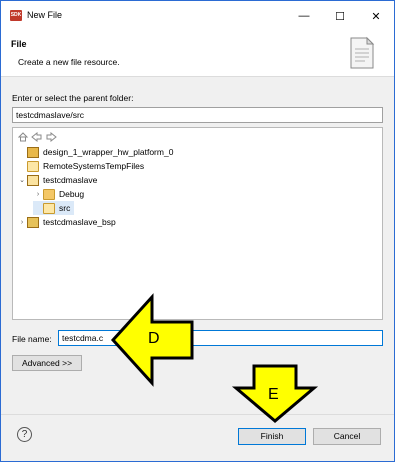  What do you see at coordinates (154, 338) in the screenshot?
I see `callout-label-d: D` at bounding box center [154, 338].